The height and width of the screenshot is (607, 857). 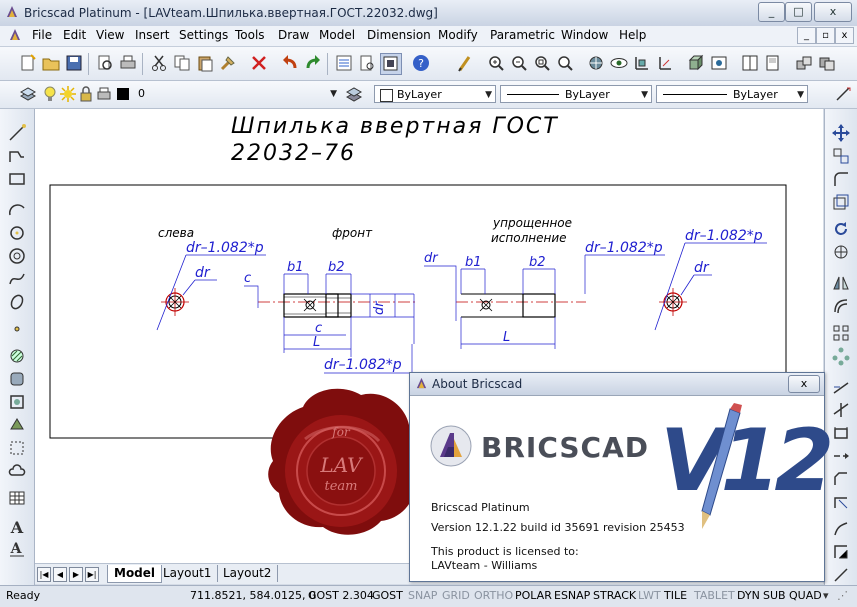 I want to click on explorer-icon, so click(x=367, y=63).